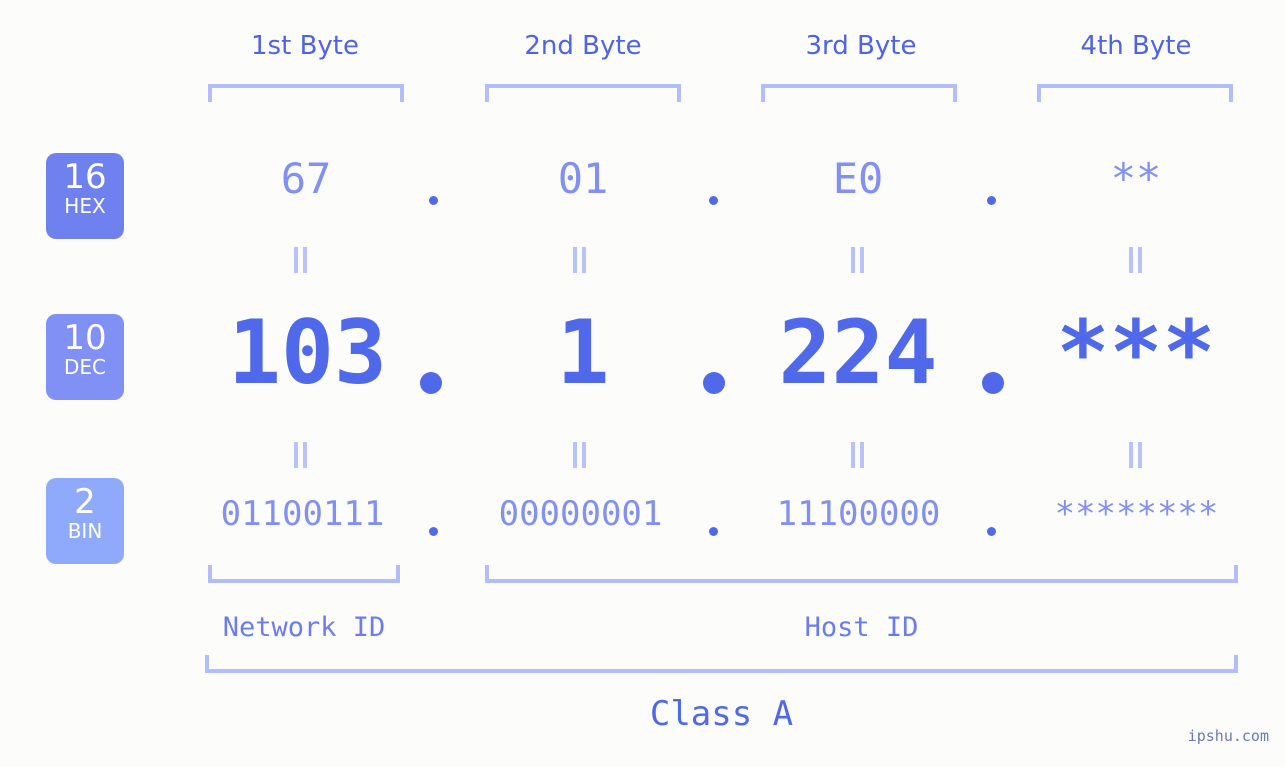  Describe the element at coordinates (306, 178) in the screenshot. I see `hex-octet-1: 67` at that location.